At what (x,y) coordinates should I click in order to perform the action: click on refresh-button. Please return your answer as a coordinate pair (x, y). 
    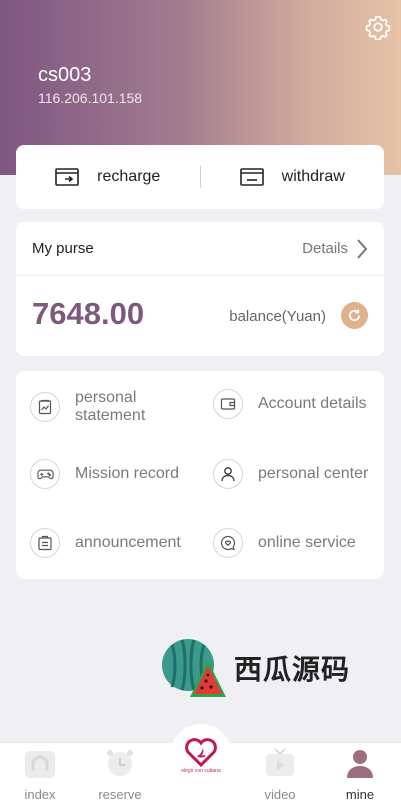
    Looking at the image, I should click on (354, 315).